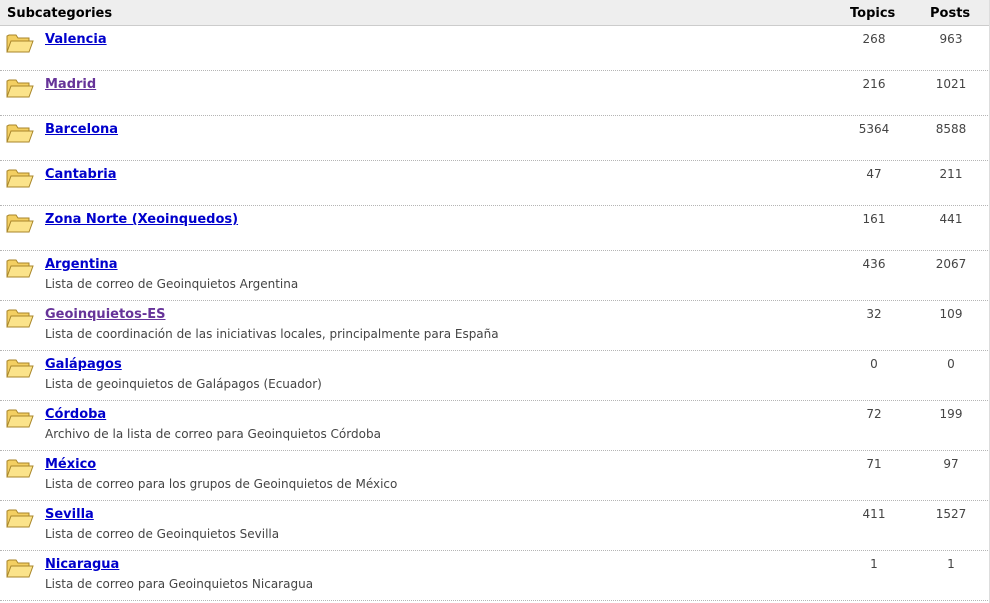 This screenshot has height=603, width=990. Describe the element at coordinates (81, 174) in the screenshot. I see `subcategory-link: Cantabria` at that location.